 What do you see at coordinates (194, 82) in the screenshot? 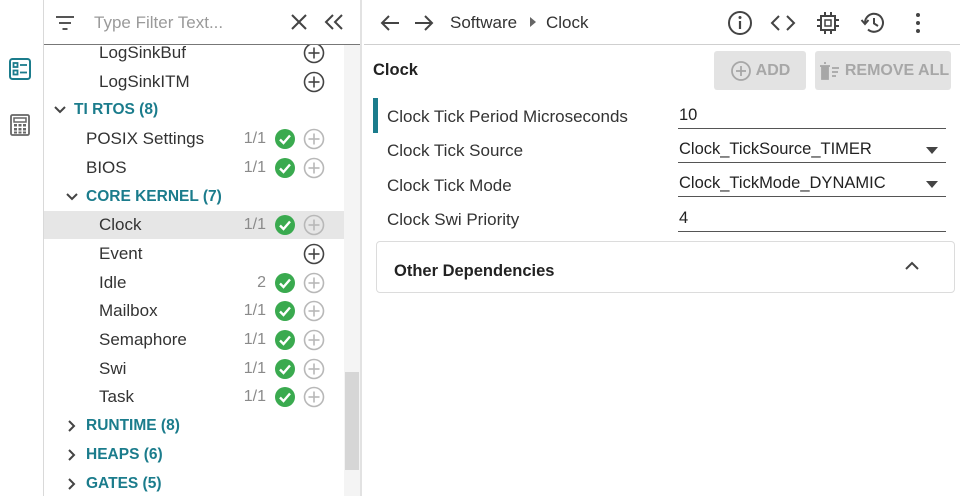
I see `tree-item: LogSinkITM` at bounding box center [194, 82].